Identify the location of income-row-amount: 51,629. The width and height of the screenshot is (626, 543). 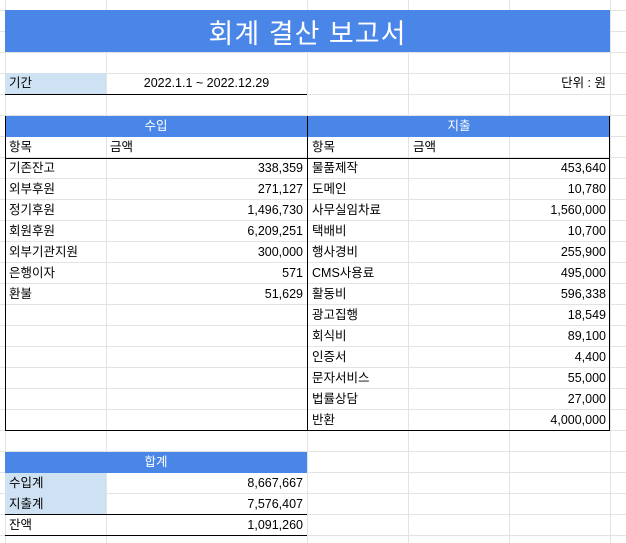
(206, 294).